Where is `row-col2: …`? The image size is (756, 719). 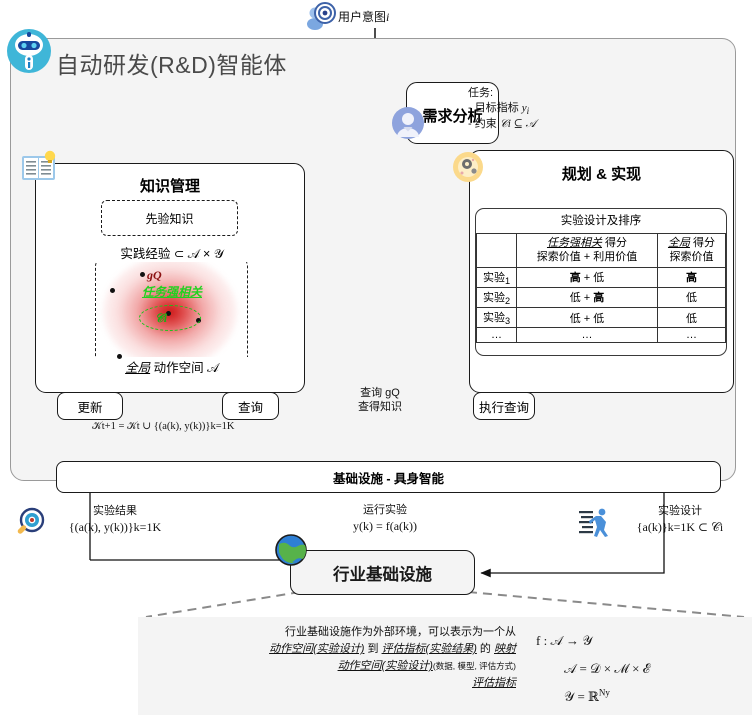 row-col2: … is located at coordinates (691, 335).